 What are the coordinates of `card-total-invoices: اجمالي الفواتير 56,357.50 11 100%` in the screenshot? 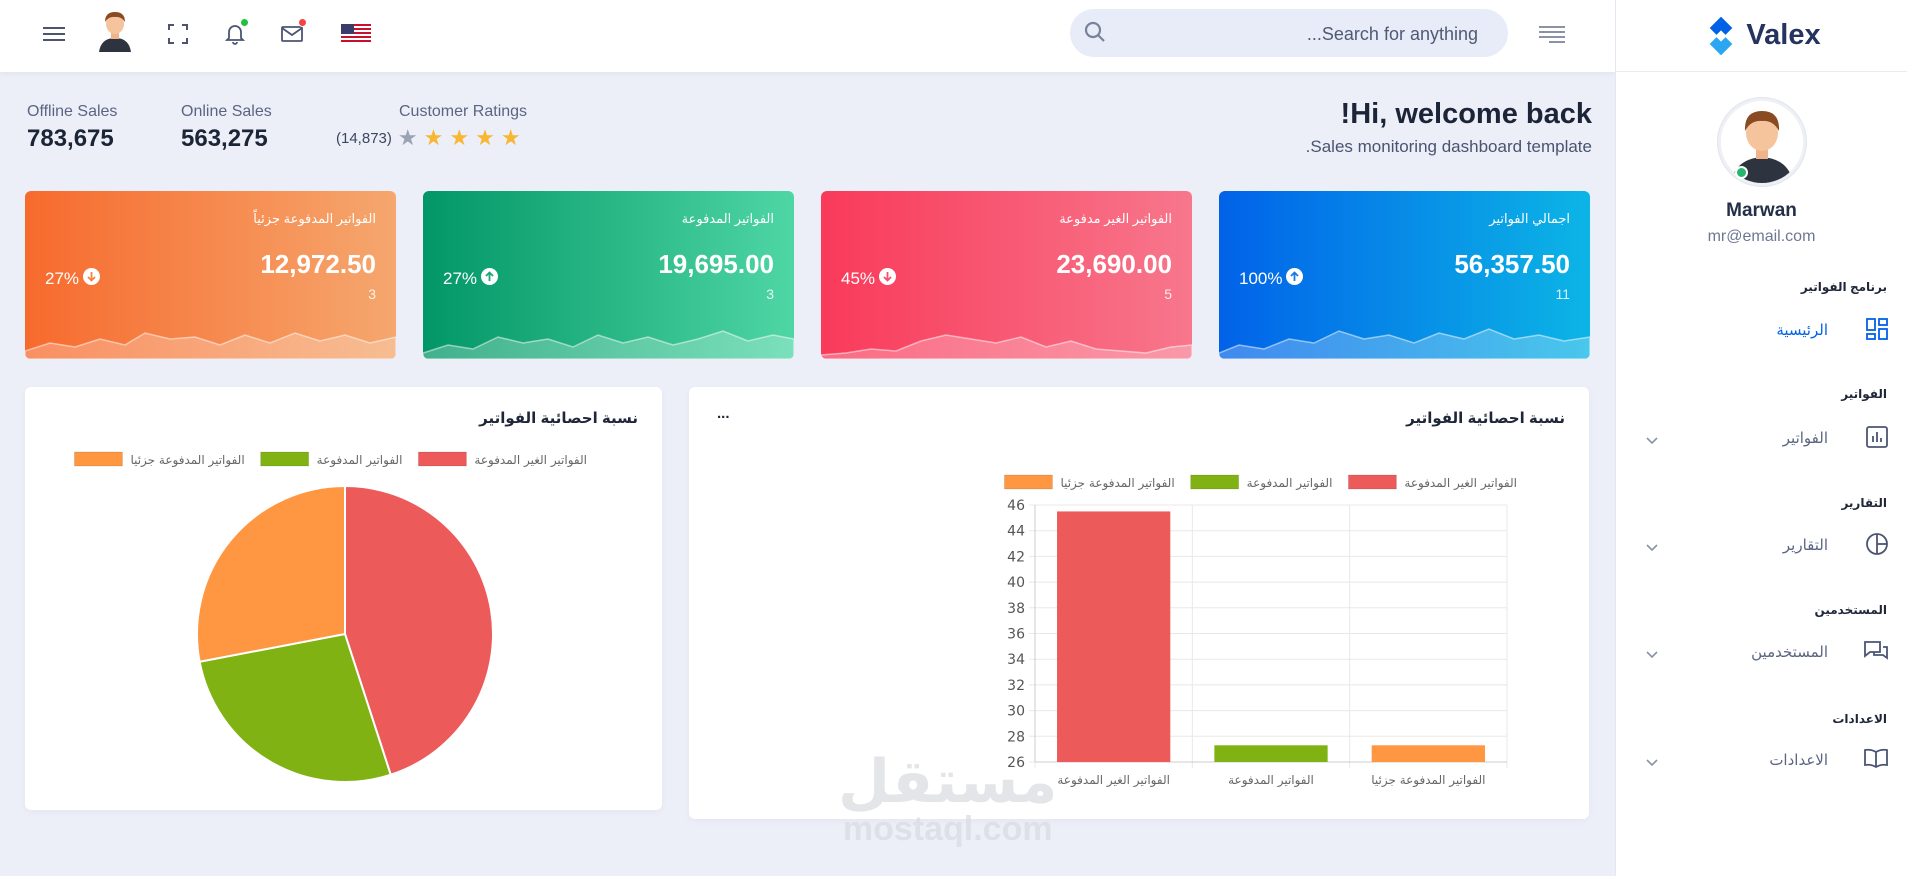 It's located at (1404, 275).